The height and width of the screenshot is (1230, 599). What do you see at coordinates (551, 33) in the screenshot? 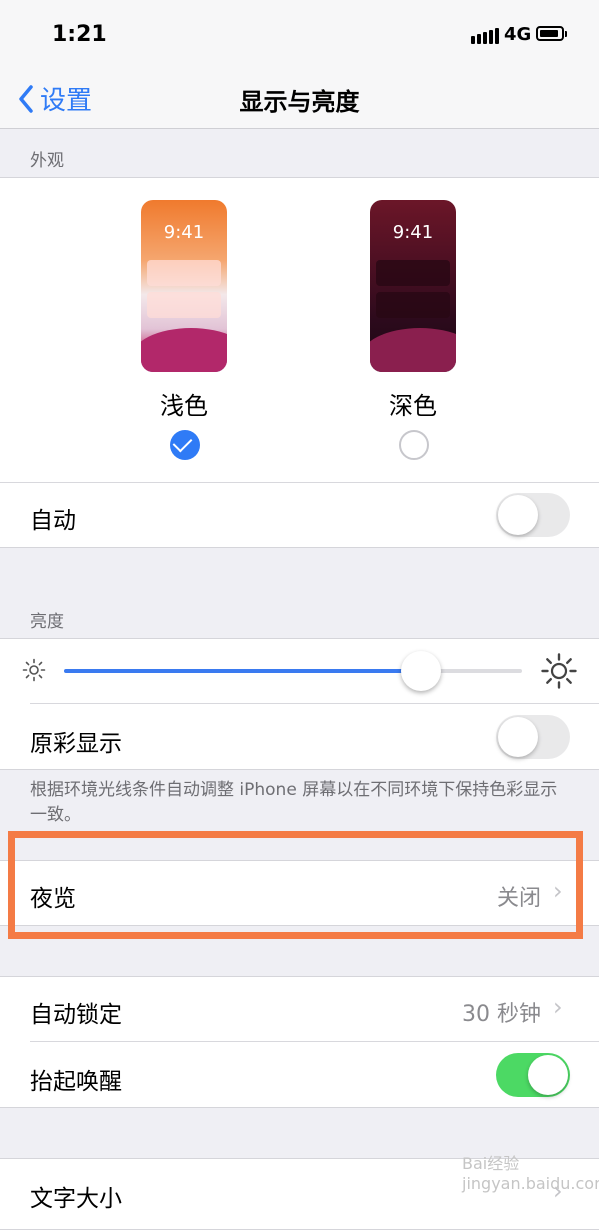
I see `battery-icon` at bounding box center [551, 33].